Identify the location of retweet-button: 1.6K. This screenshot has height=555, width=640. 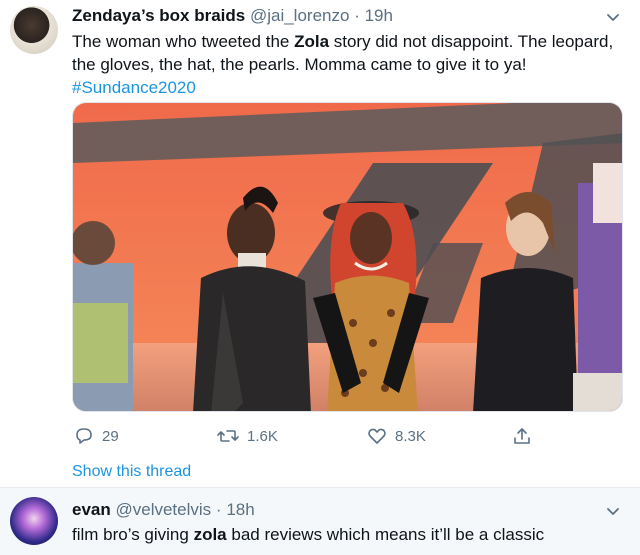
(247, 436).